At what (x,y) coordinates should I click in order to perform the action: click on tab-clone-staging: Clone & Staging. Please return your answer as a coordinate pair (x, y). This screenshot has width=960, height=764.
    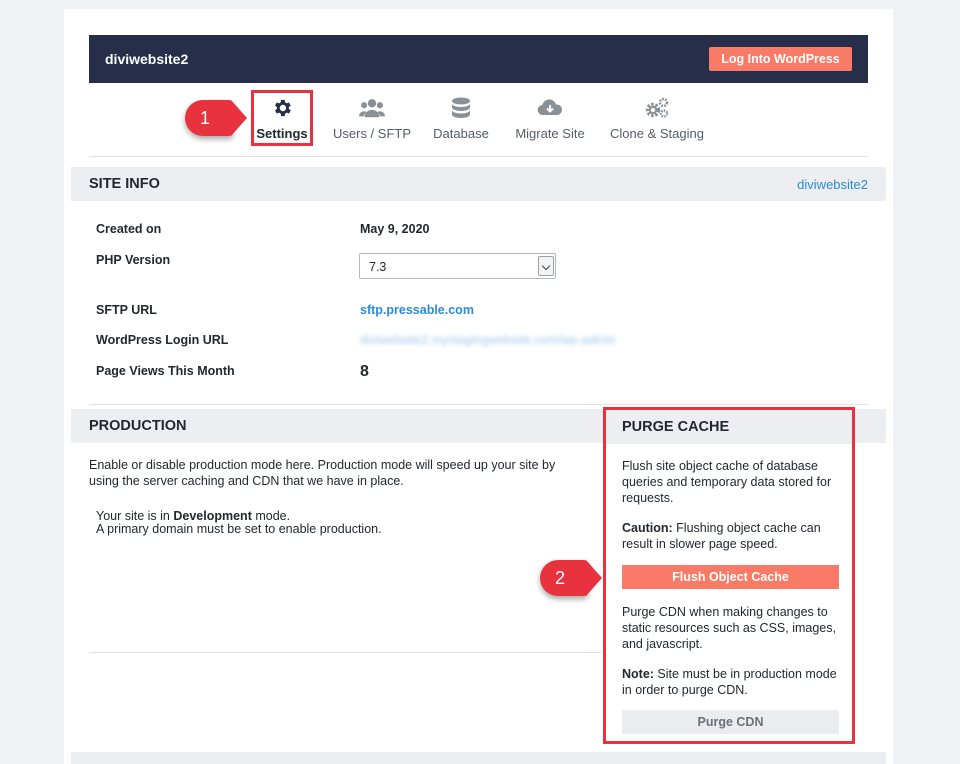
    Looking at the image, I should click on (657, 119).